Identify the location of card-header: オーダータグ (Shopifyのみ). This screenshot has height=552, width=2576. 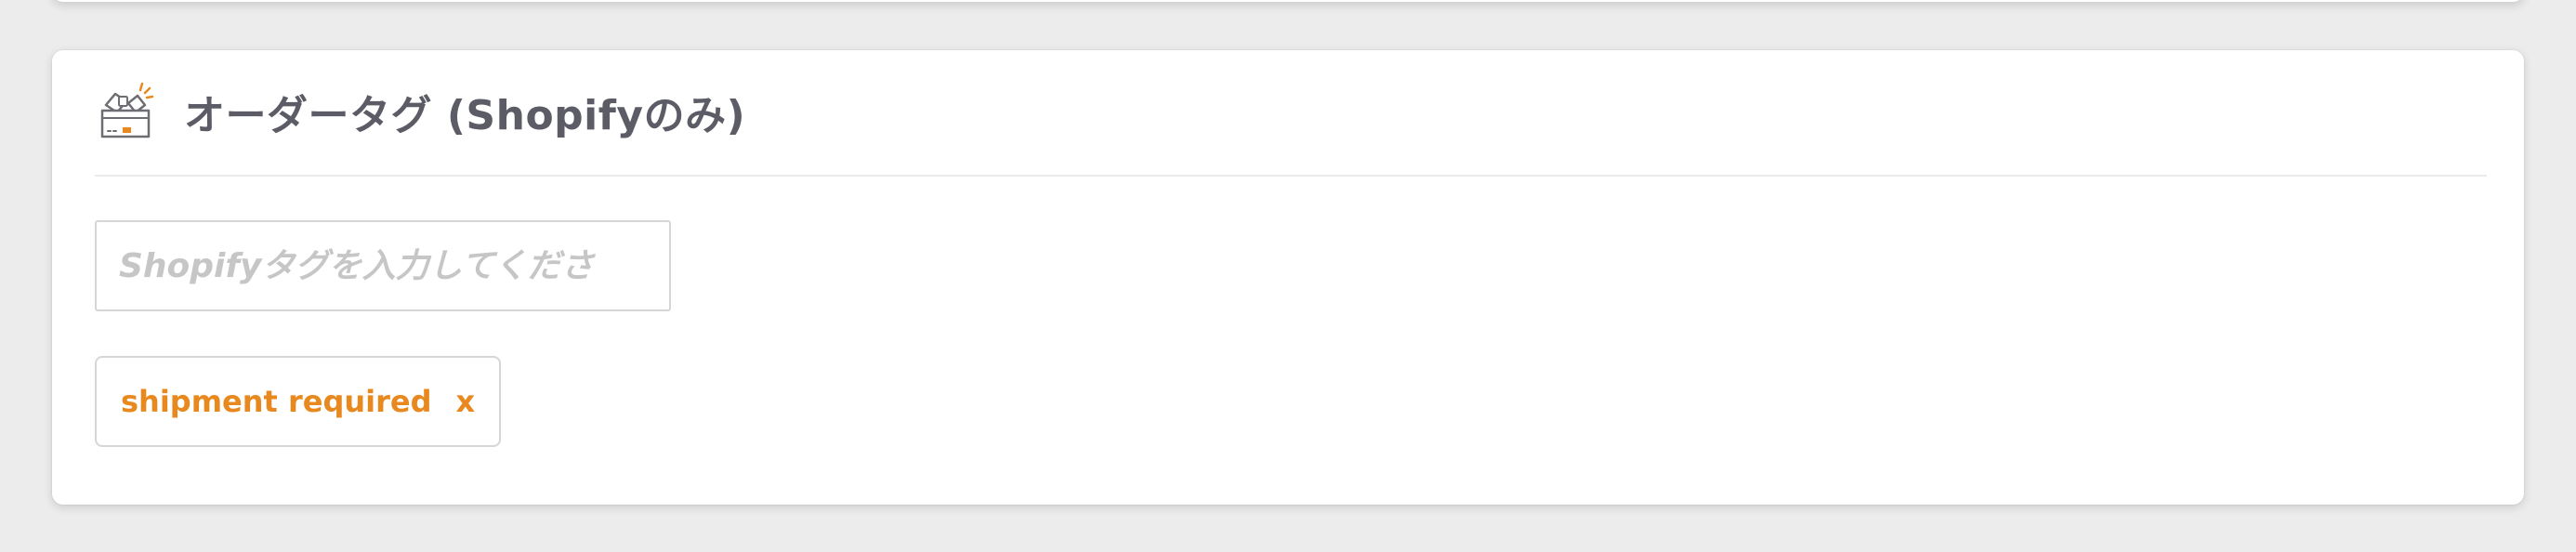
(420, 111).